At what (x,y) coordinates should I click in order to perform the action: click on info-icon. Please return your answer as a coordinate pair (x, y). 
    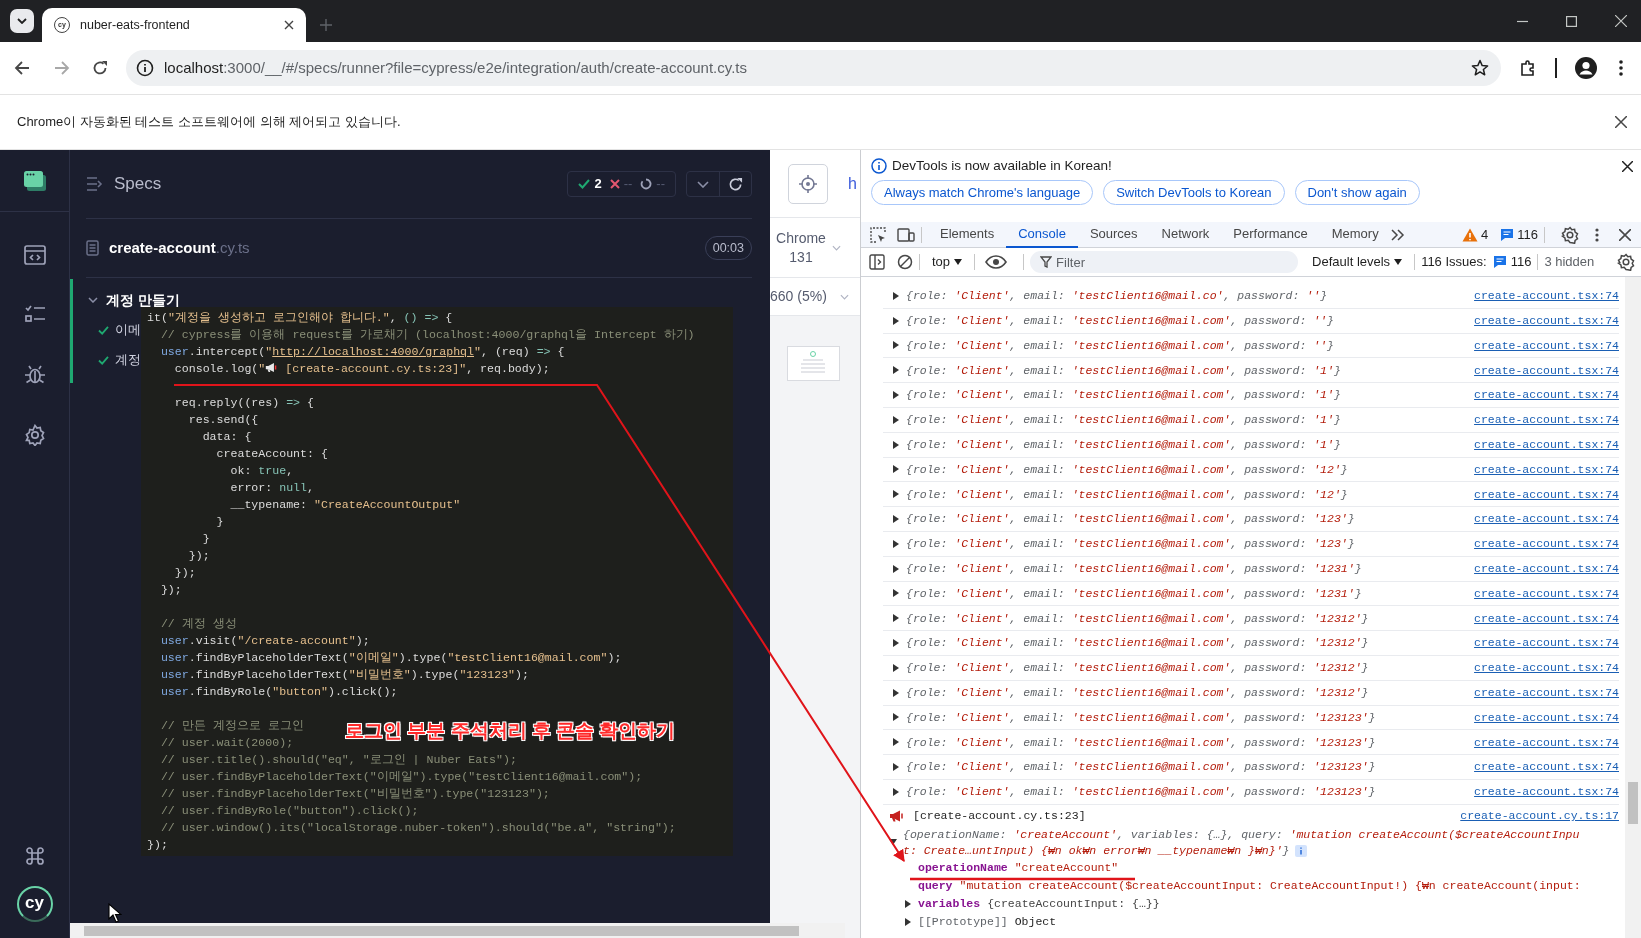
    Looking at the image, I should click on (145, 68).